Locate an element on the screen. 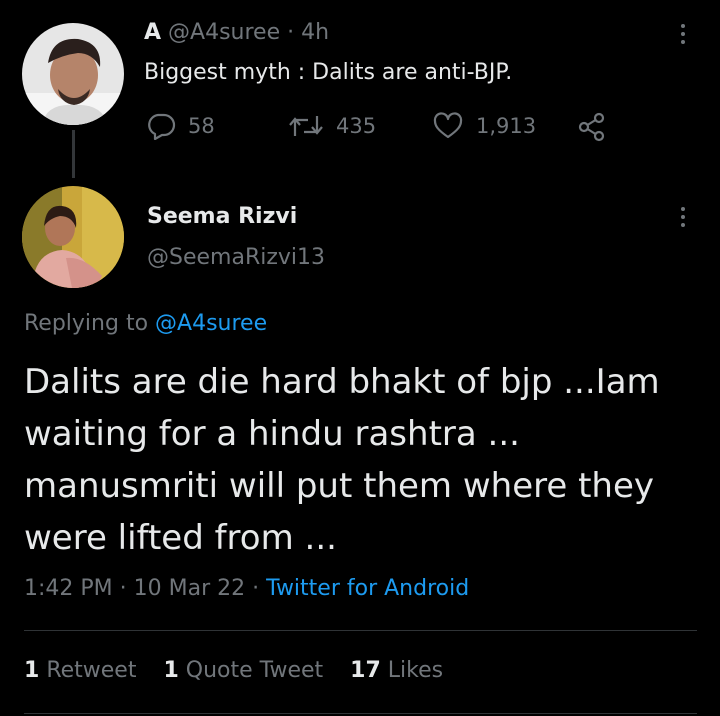 This screenshot has height=716, width=720. replying-to-handle: @A4suree is located at coordinates (211, 323).